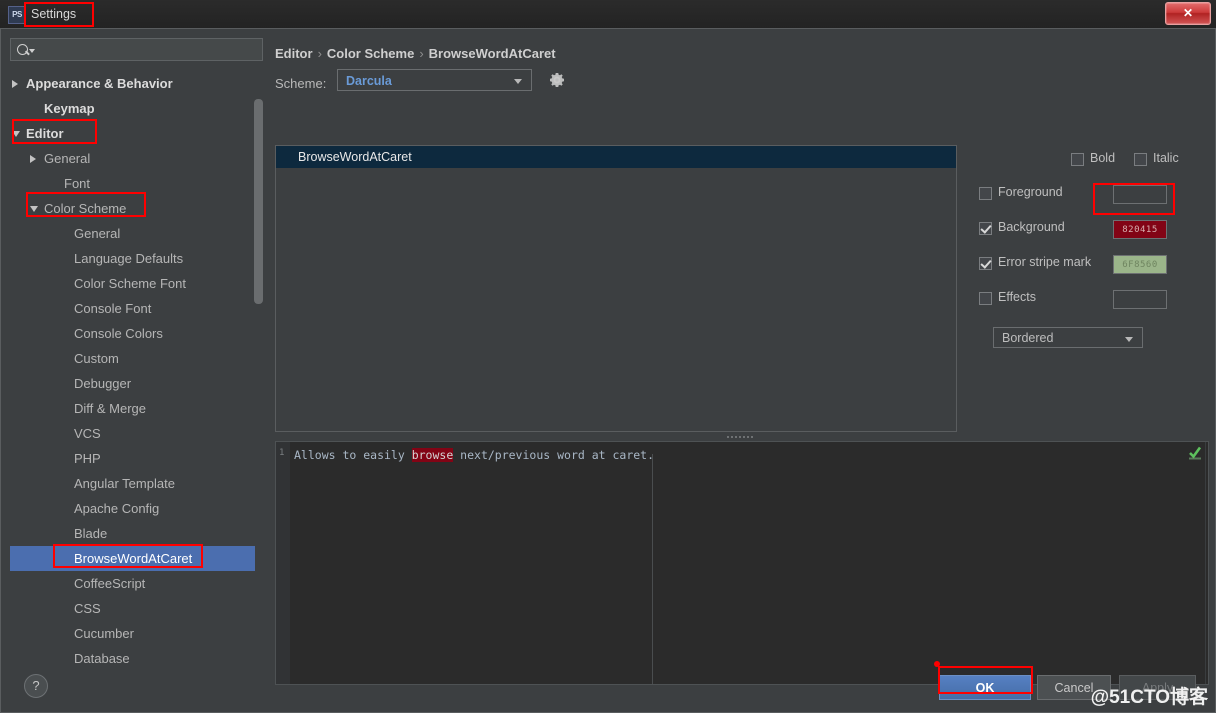 Image resolution: width=1216 pixels, height=713 pixels. Describe the element at coordinates (117, 508) in the screenshot. I see `sidebar-item-label: Apache Config` at that location.